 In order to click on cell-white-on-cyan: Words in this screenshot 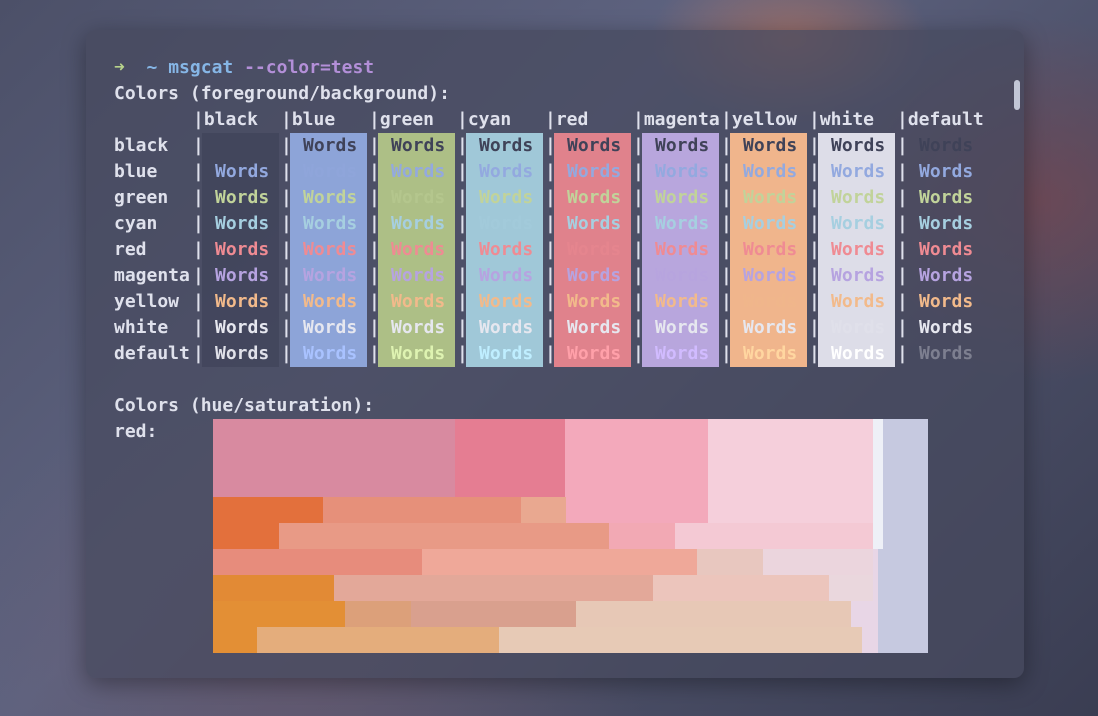, I will do `click(506, 327)`.